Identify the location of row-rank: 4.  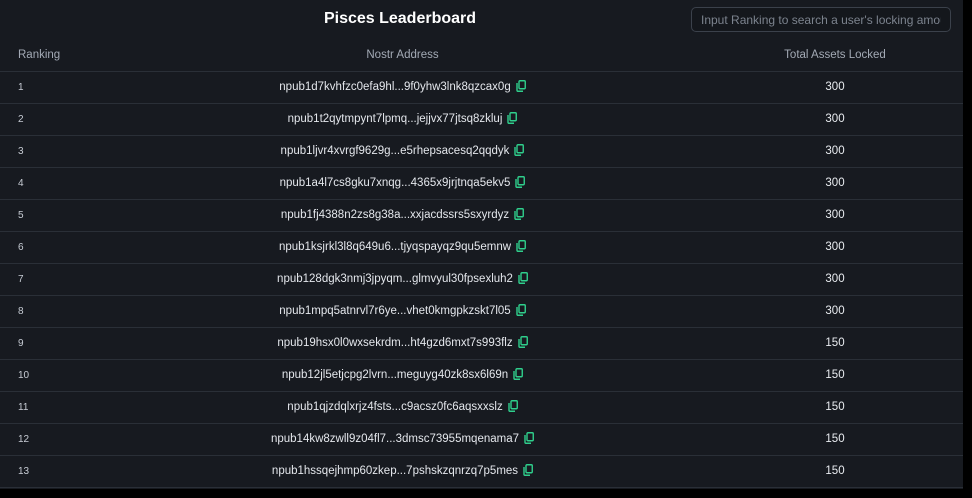
(21, 183).